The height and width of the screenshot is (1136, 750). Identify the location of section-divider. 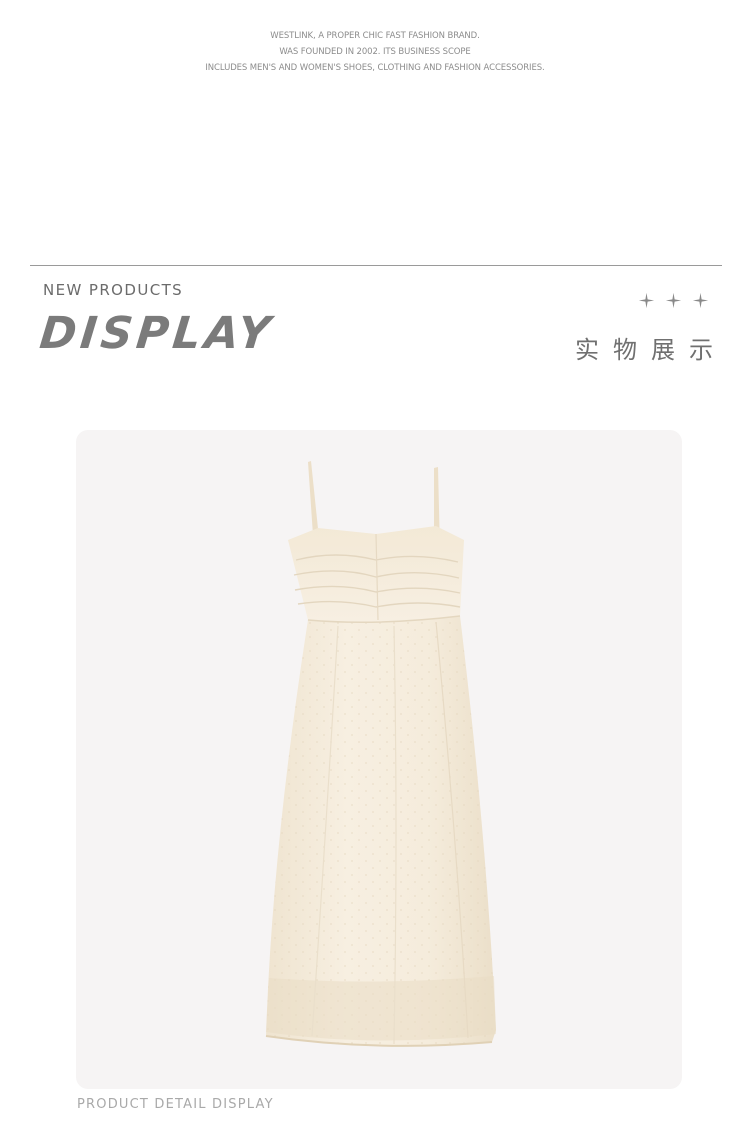
(376, 265).